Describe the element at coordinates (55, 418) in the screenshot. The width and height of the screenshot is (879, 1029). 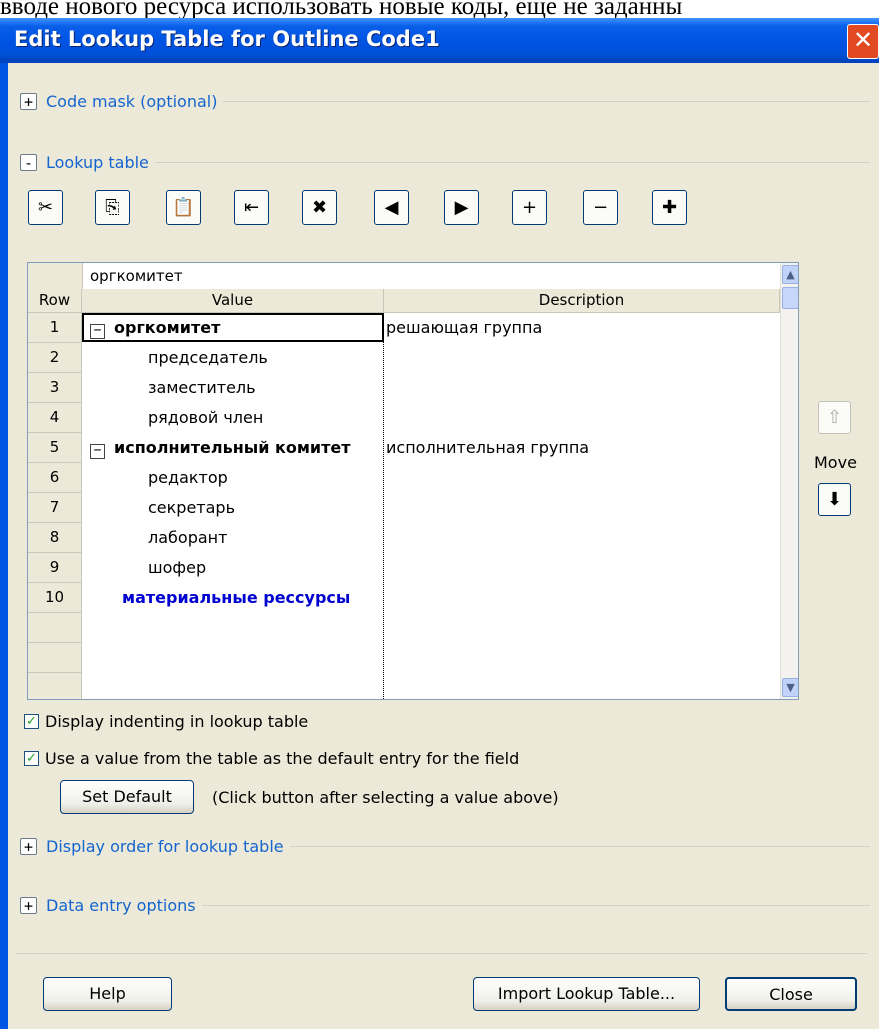
I see `row-number: 4` at that location.